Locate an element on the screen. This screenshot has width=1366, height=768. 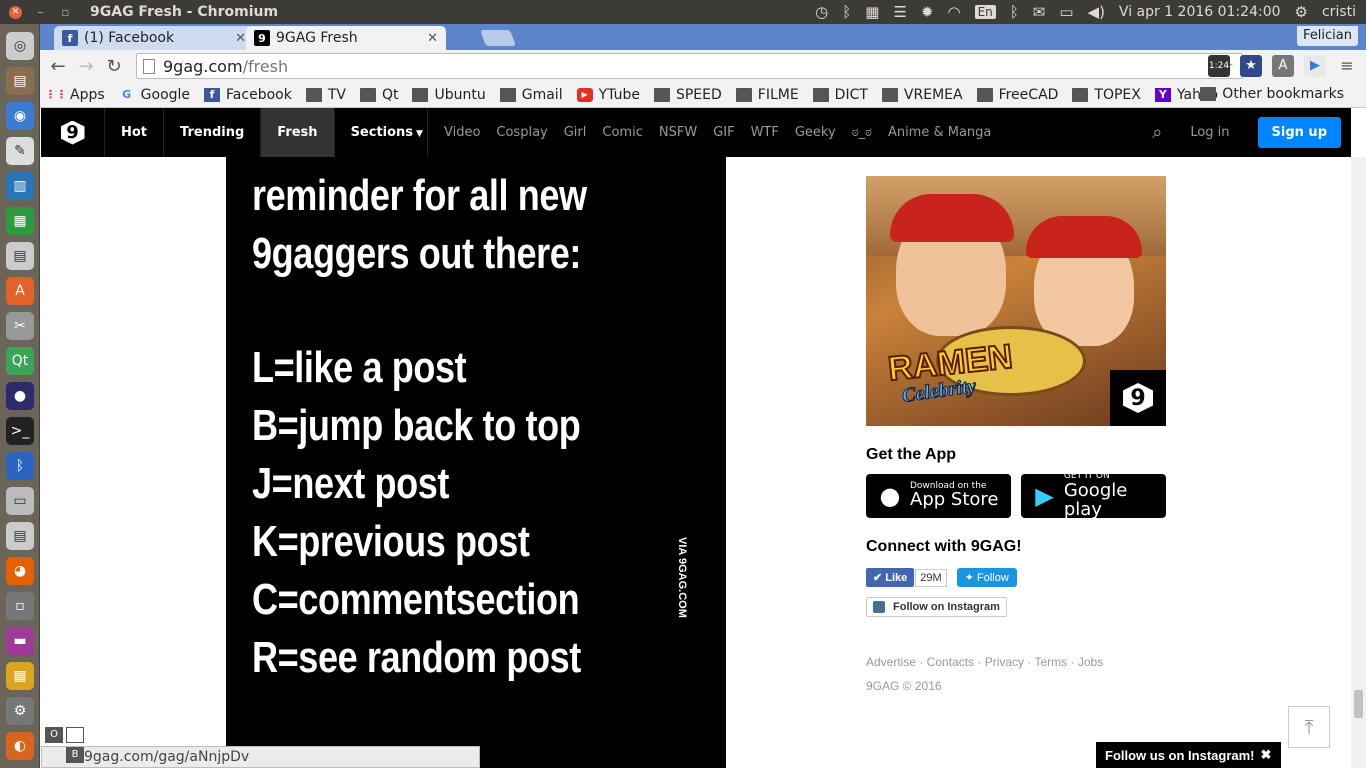
bookmark-google: G Google is located at coordinates (154, 95).